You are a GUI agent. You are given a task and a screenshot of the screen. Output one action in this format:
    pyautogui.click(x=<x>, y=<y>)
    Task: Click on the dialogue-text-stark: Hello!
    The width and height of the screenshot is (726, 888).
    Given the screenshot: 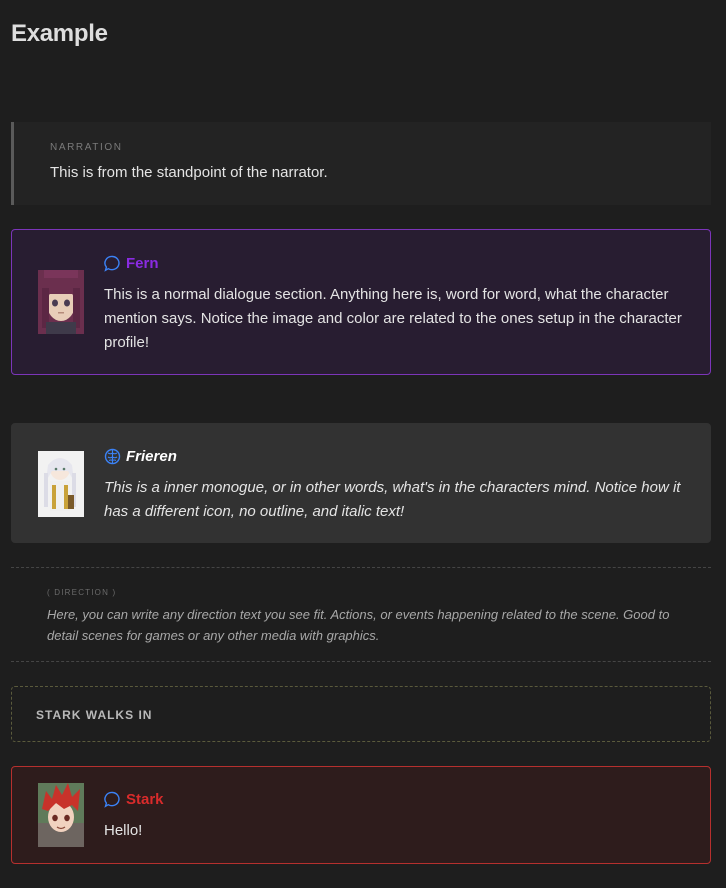 What is the action you would take?
    pyautogui.click(x=123, y=830)
    